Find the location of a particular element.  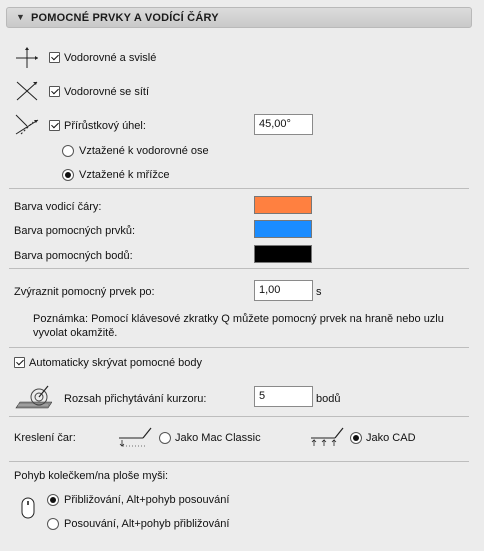

mac-classic-line-icon is located at coordinates (135, 437).